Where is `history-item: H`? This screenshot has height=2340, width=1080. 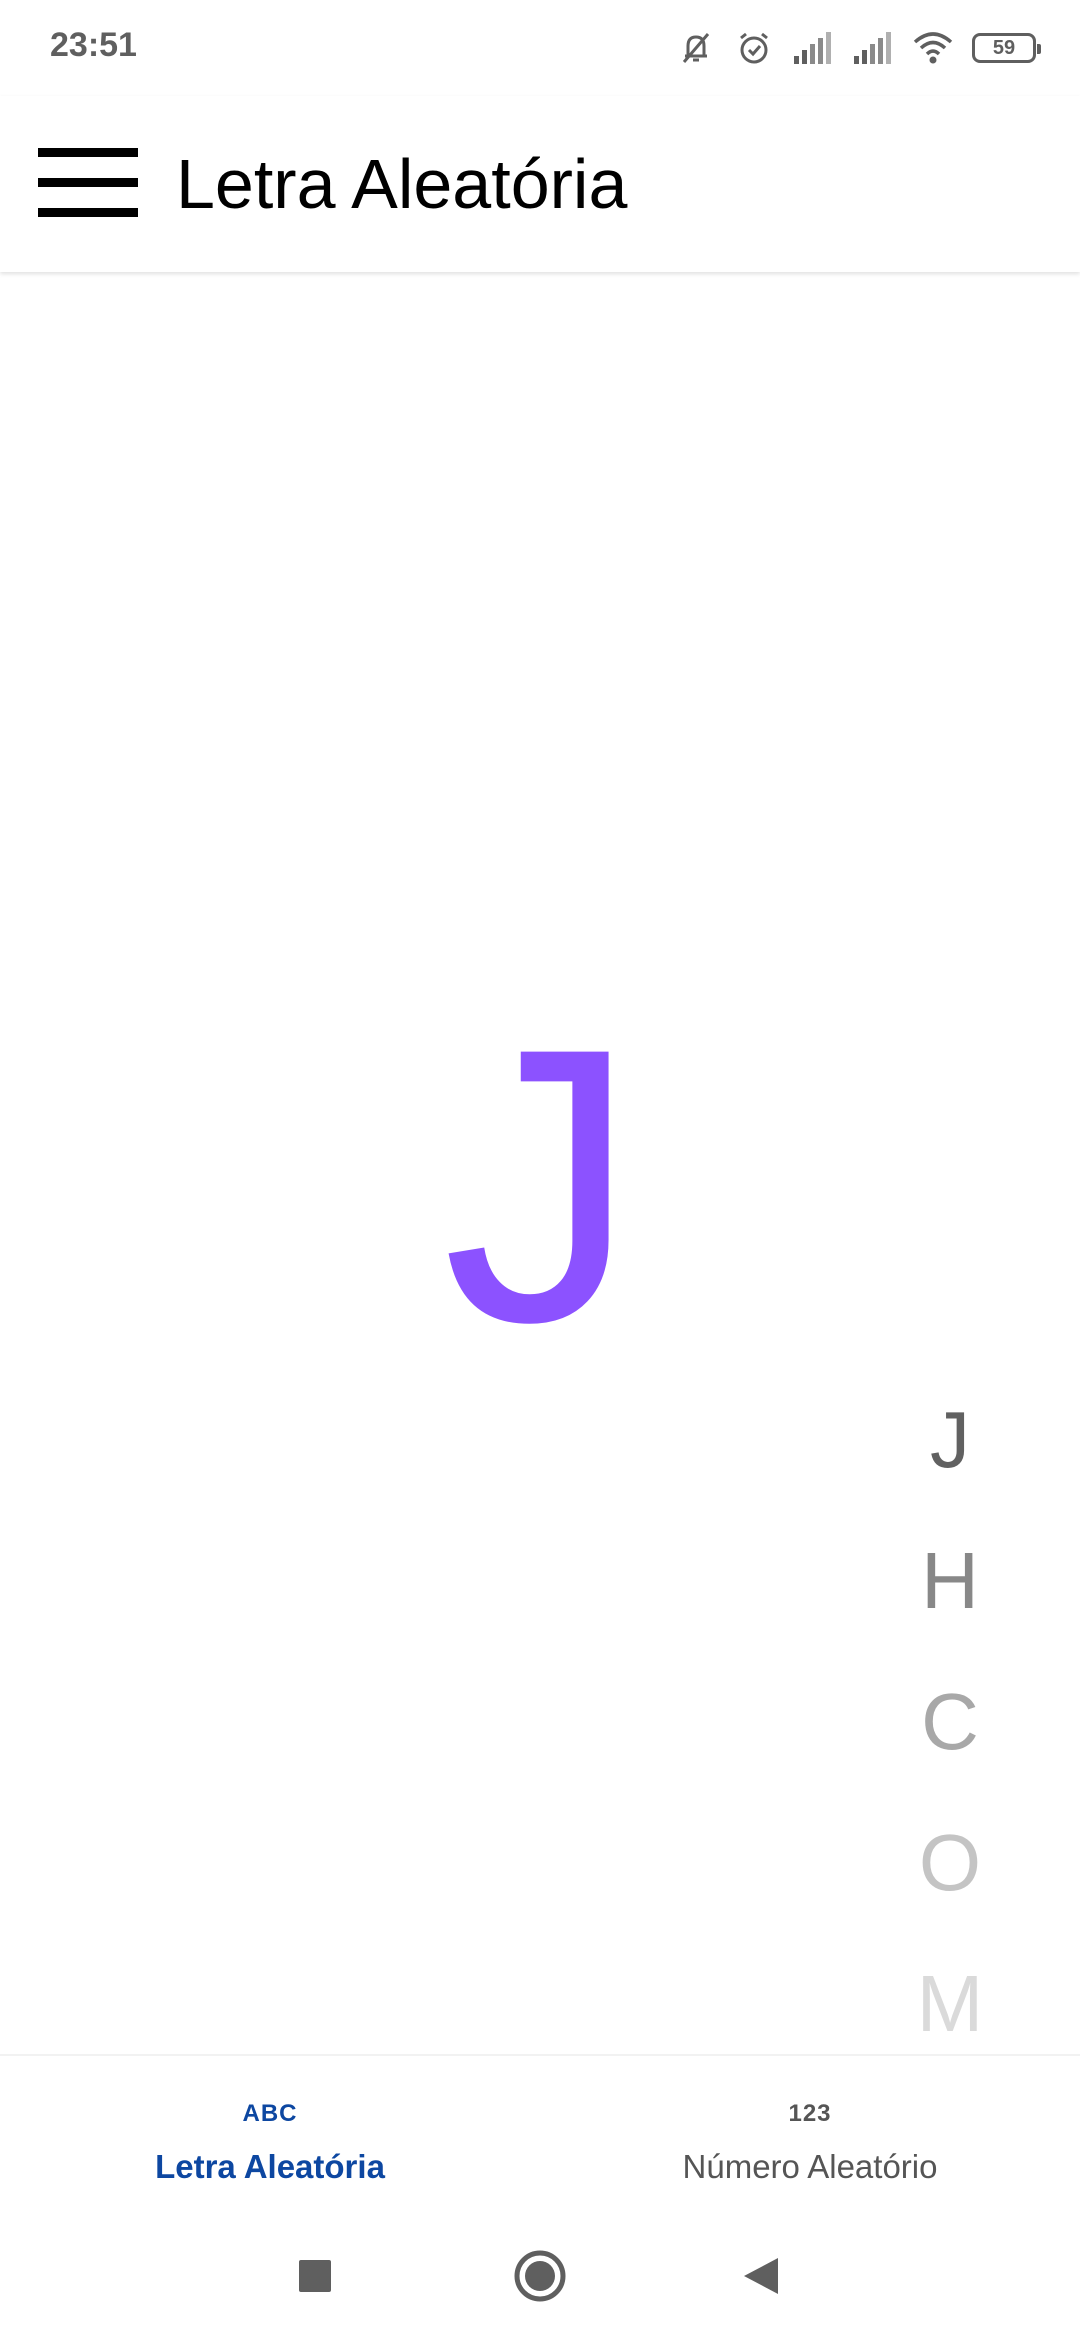 history-item: H is located at coordinates (950, 1580).